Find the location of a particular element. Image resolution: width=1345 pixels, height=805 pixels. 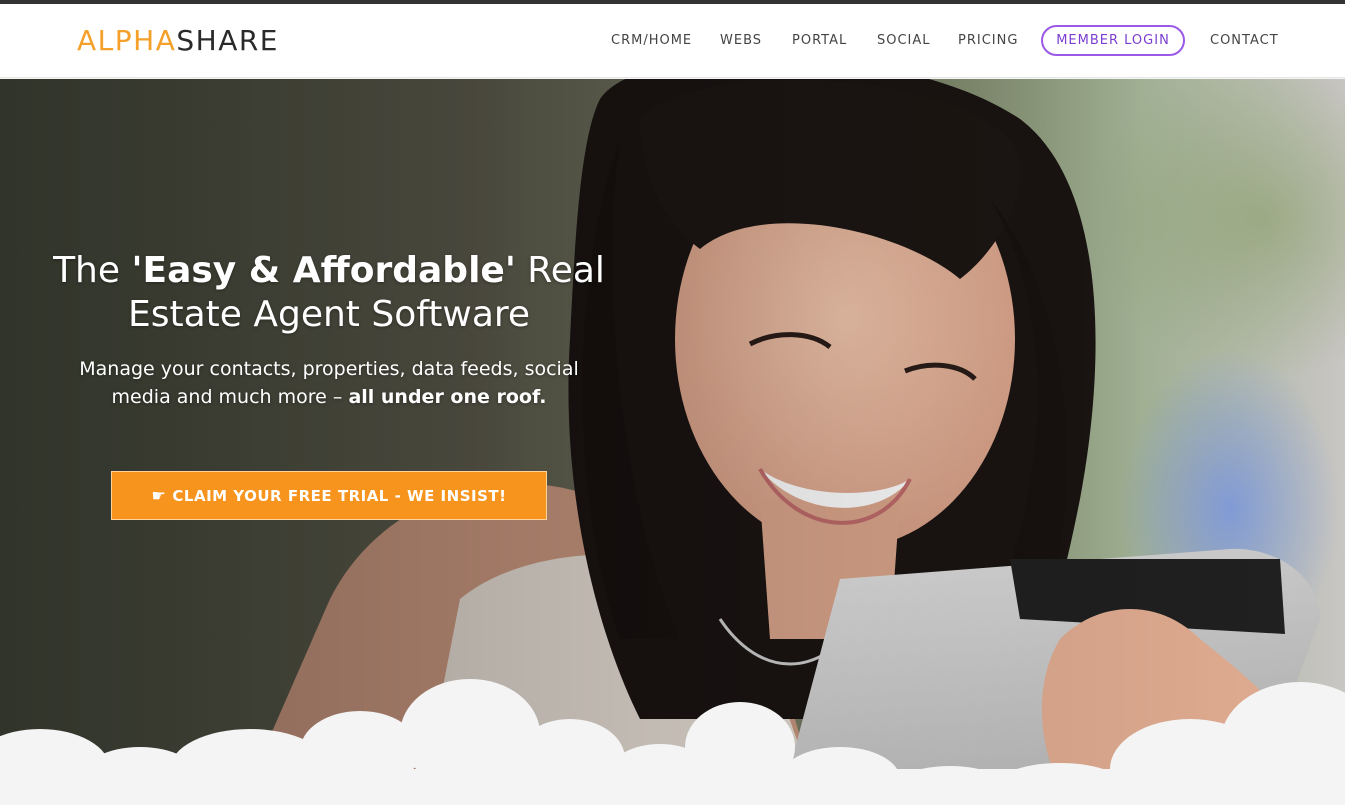

pointing-hand-icon: ☛ is located at coordinates (159, 495).